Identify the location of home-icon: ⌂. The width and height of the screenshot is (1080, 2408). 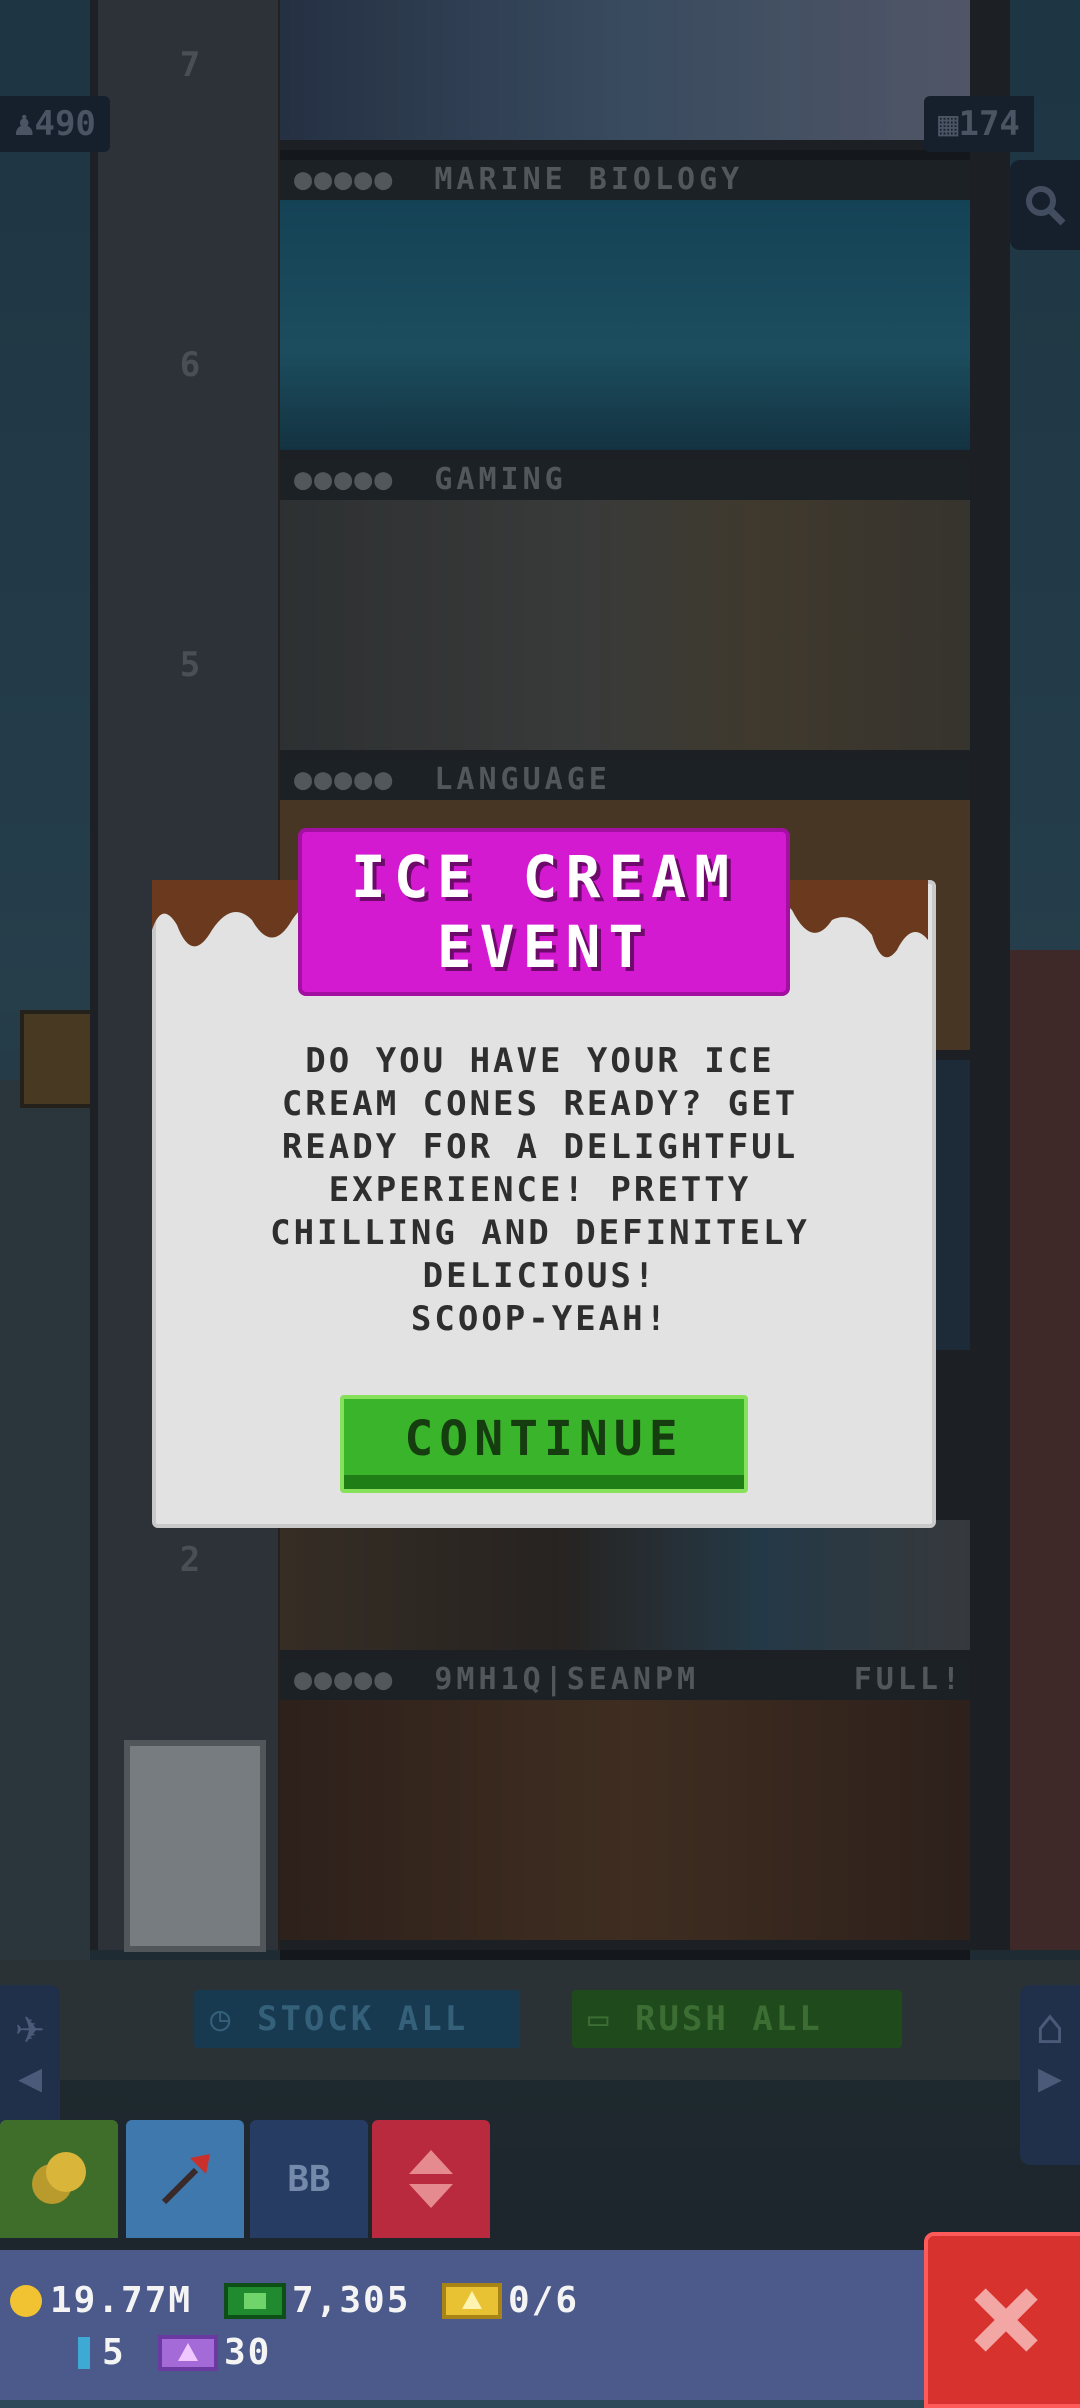
(1050, 2027).